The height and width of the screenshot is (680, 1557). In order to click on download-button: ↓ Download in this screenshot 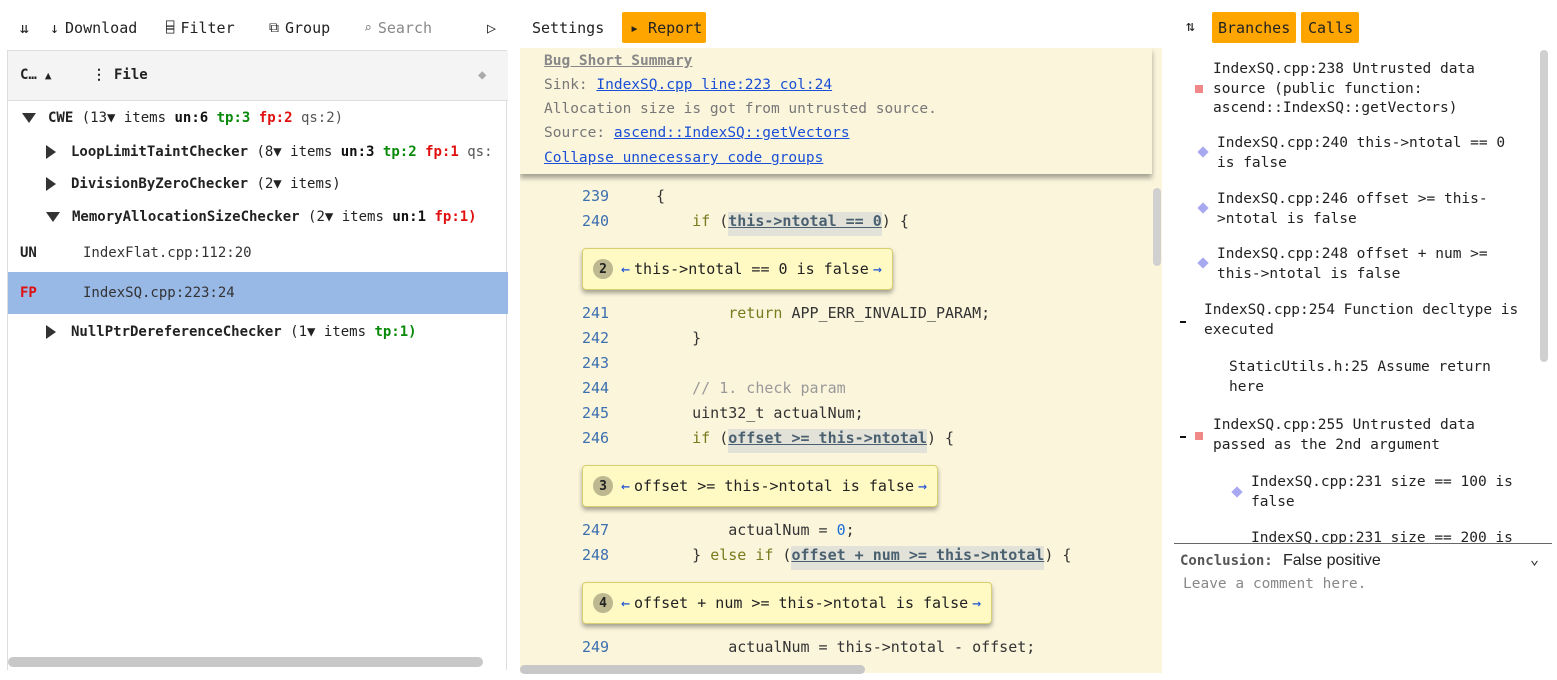, I will do `click(93, 28)`.